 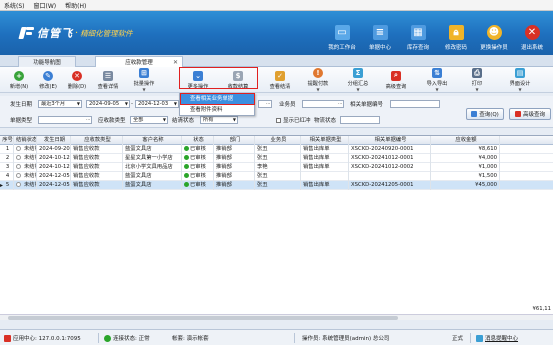 I want to click on date-from-field: 2024-09-05 ▼, so click(x=108, y=104).